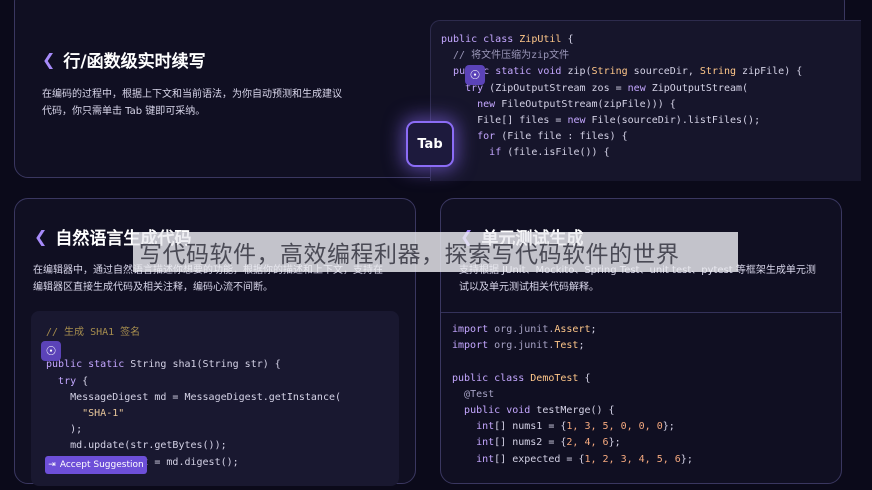  Describe the element at coordinates (521, 378) in the screenshot. I see `code-line: public class DemoTest {` at that location.